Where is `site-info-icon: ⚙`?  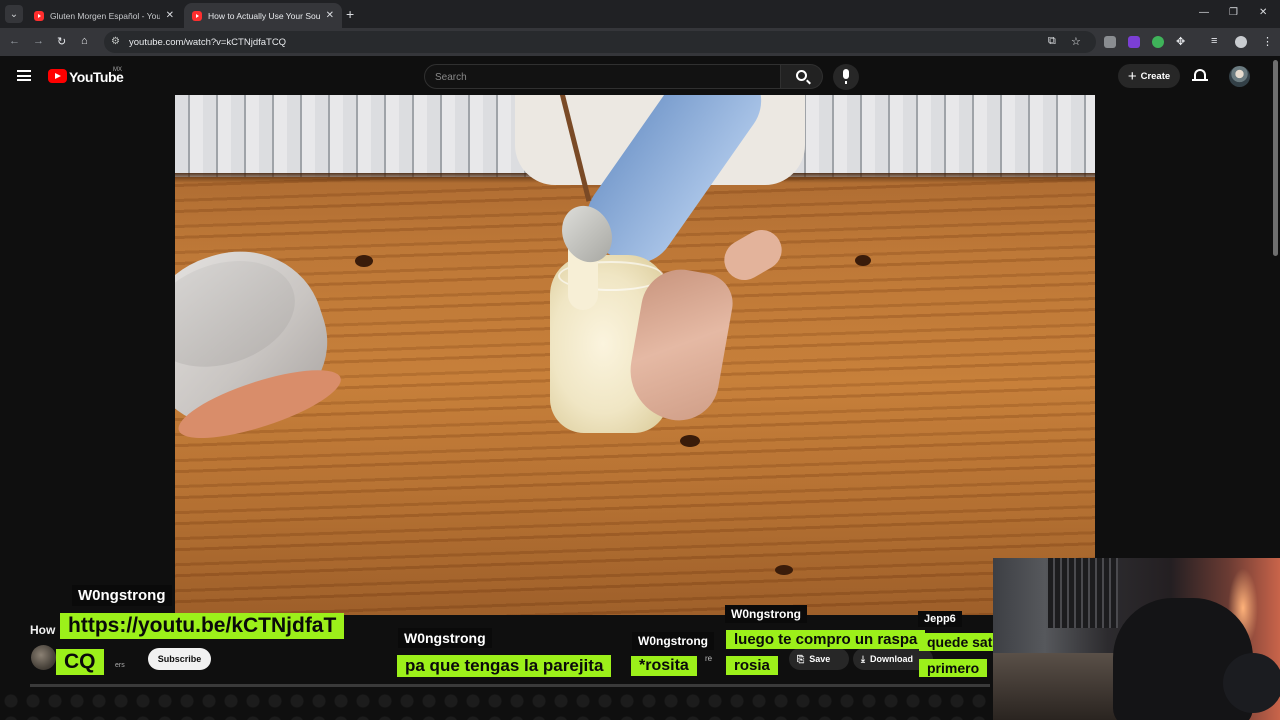 site-info-icon: ⚙ is located at coordinates (115, 41).